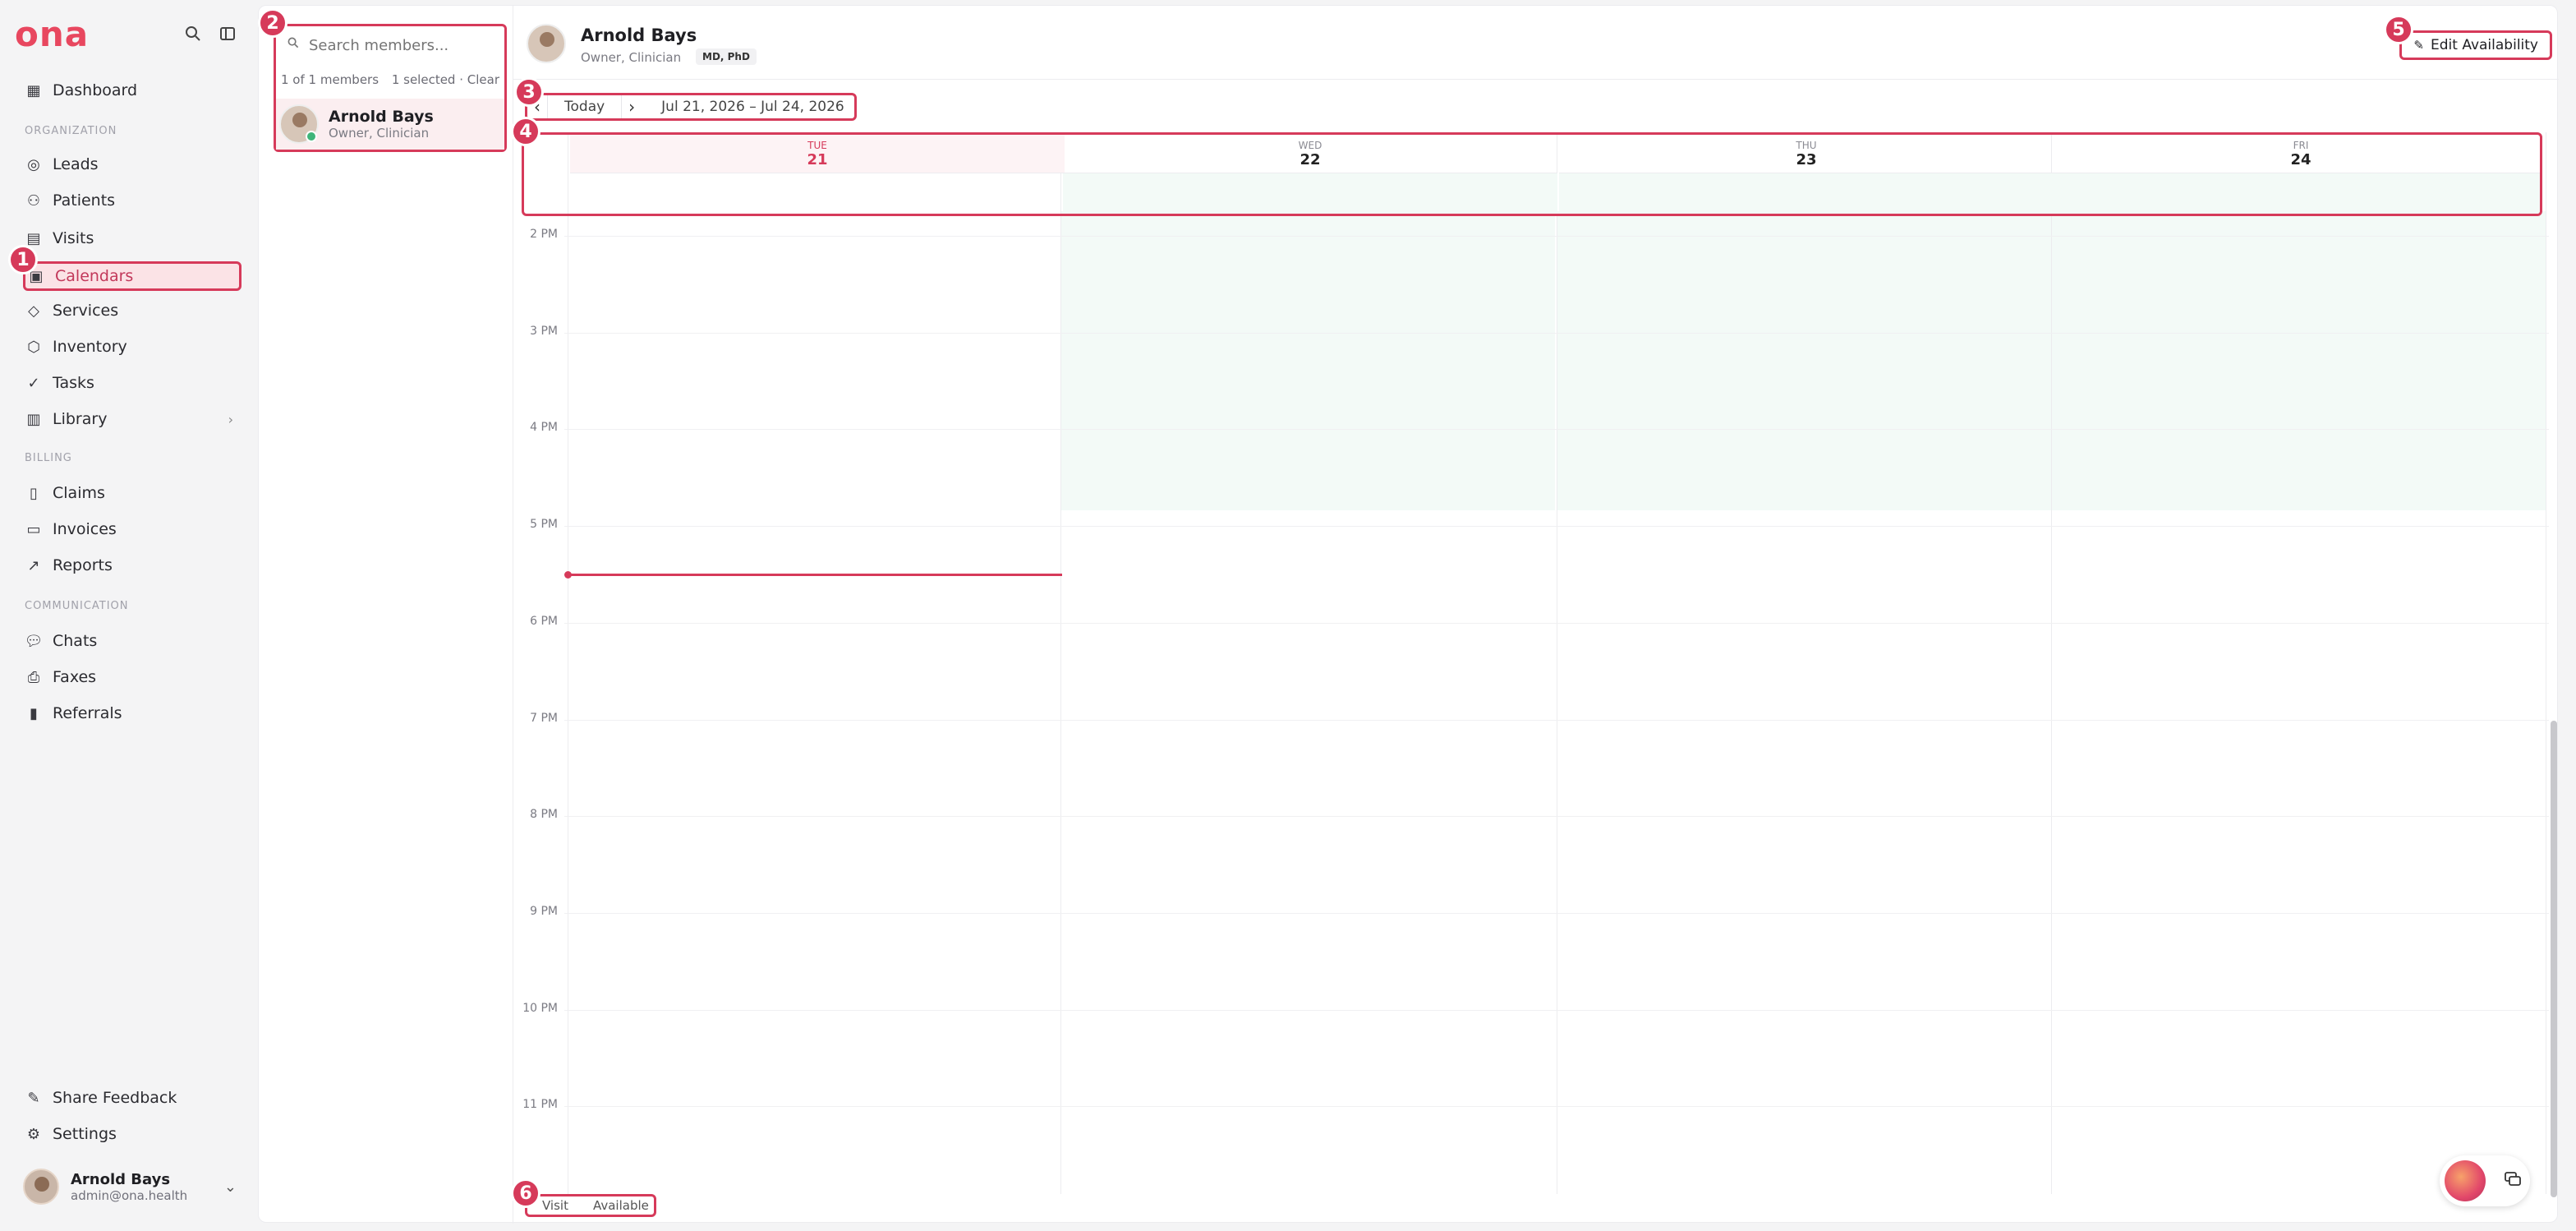 The image size is (2576, 1231). Describe the element at coordinates (33, 419) in the screenshot. I see `library-icon: ▥` at that location.